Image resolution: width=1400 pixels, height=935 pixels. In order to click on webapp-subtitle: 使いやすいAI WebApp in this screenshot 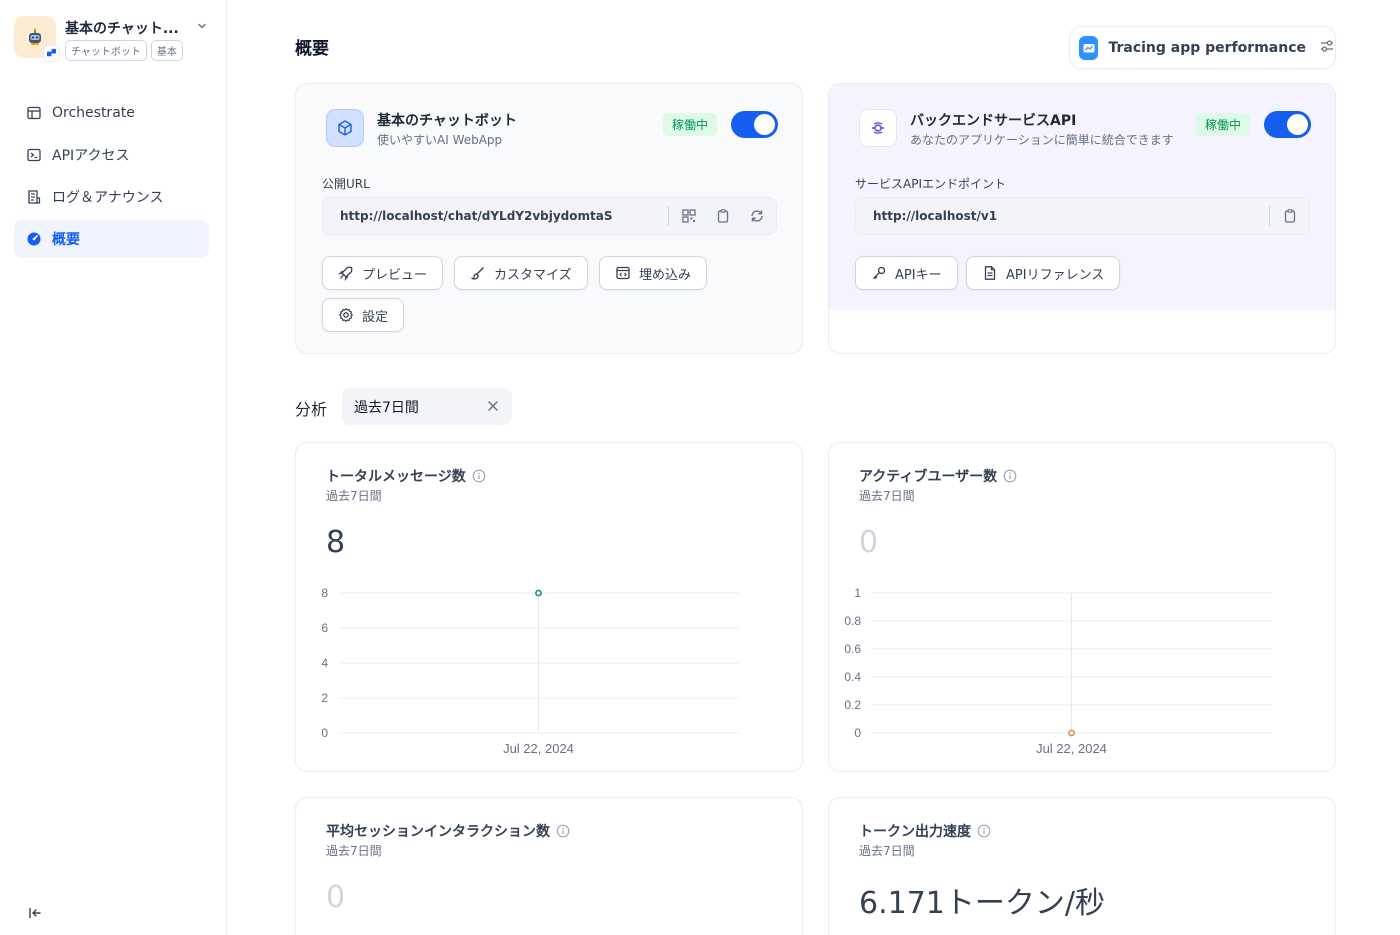, I will do `click(440, 140)`.